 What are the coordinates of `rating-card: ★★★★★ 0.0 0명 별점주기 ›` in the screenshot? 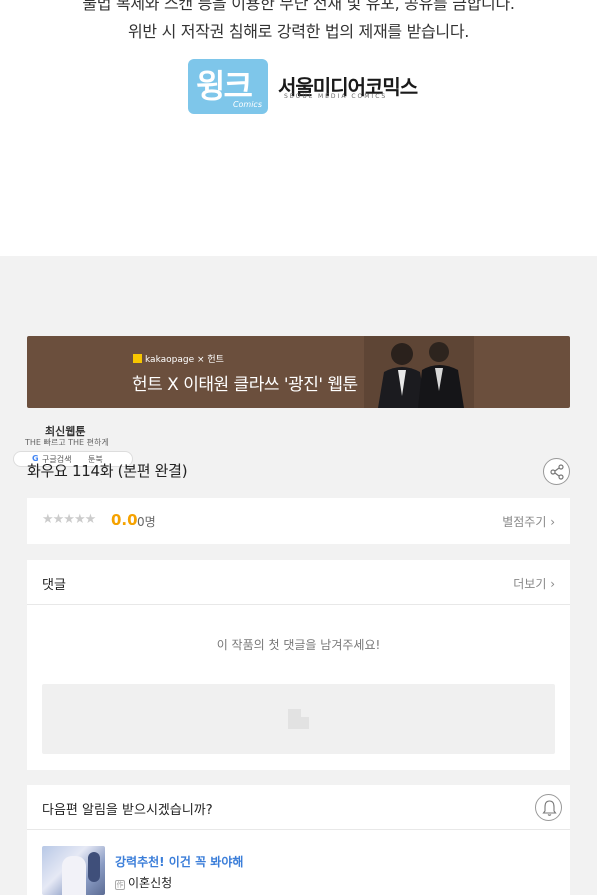 It's located at (298, 521).